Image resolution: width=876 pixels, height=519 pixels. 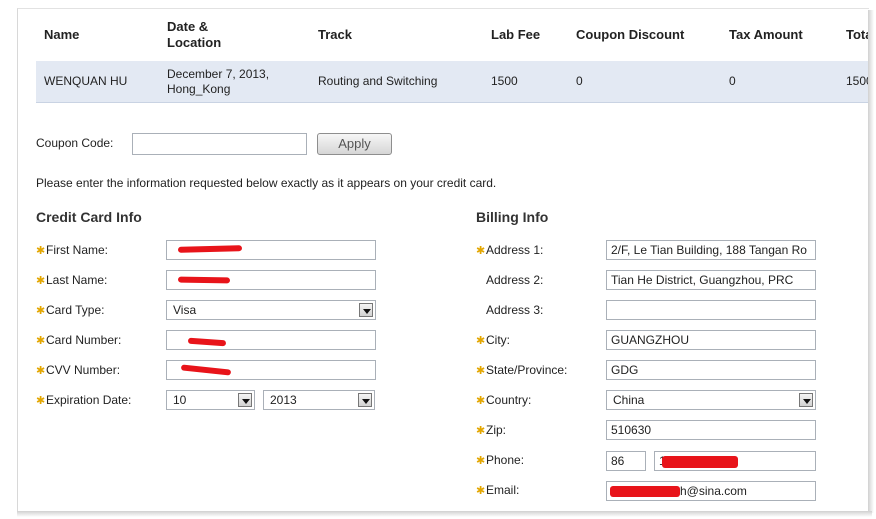 What do you see at coordinates (857, 81) in the screenshot?
I see `row-total: 1500` at bounding box center [857, 81].